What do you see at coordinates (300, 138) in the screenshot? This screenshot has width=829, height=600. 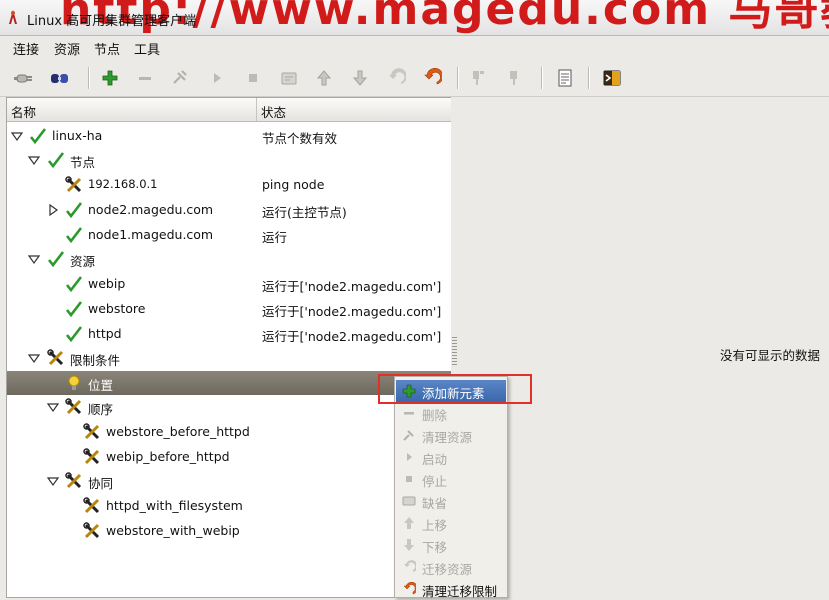 I see `tree-row-status: 节点个数有效` at bounding box center [300, 138].